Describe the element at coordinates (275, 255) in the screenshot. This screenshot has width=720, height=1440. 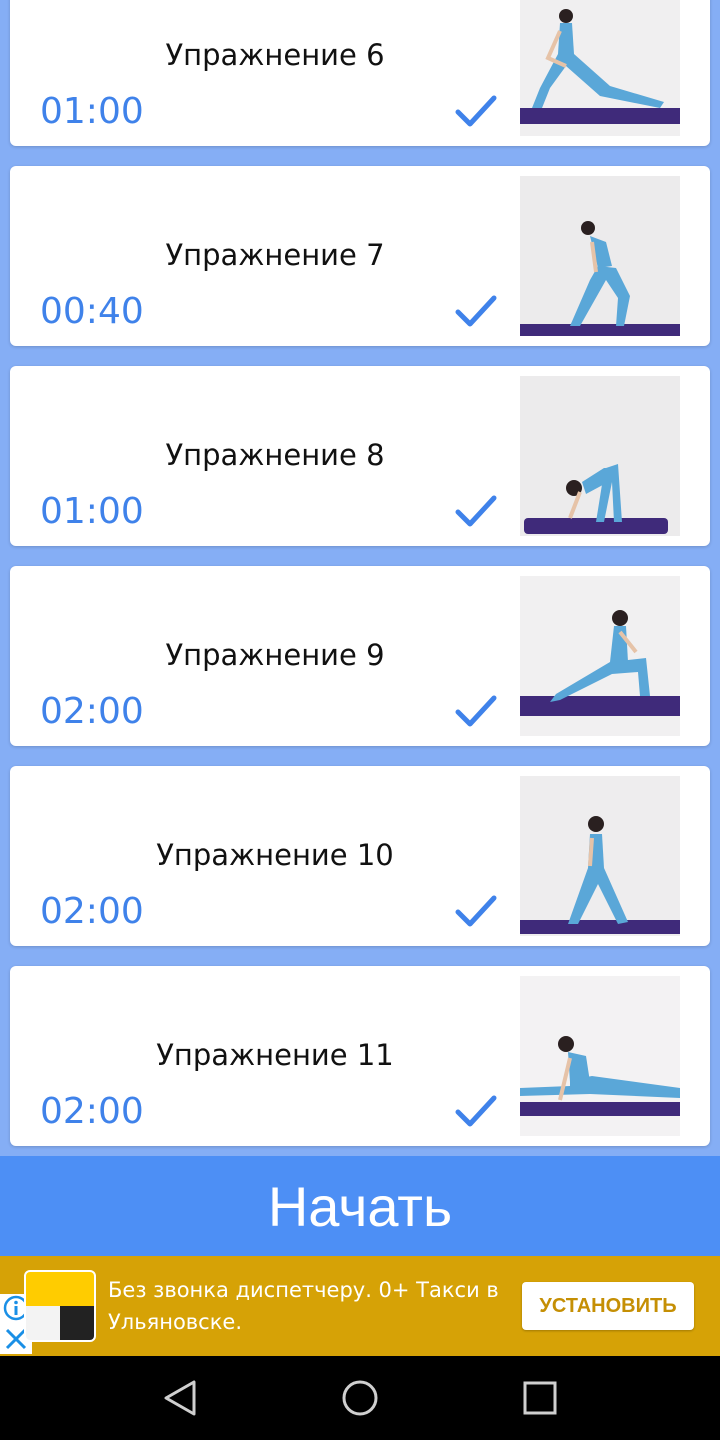
I see `exercise-title: Упражнение 7` at that location.